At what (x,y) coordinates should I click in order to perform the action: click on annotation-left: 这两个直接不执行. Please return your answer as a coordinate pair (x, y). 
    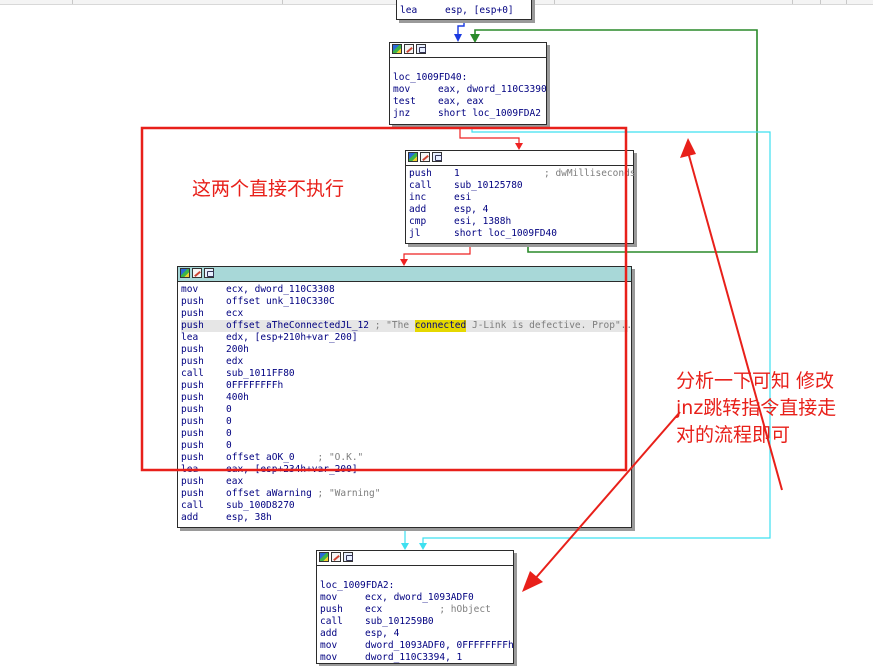
    Looking at the image, I should click on (268, 189).